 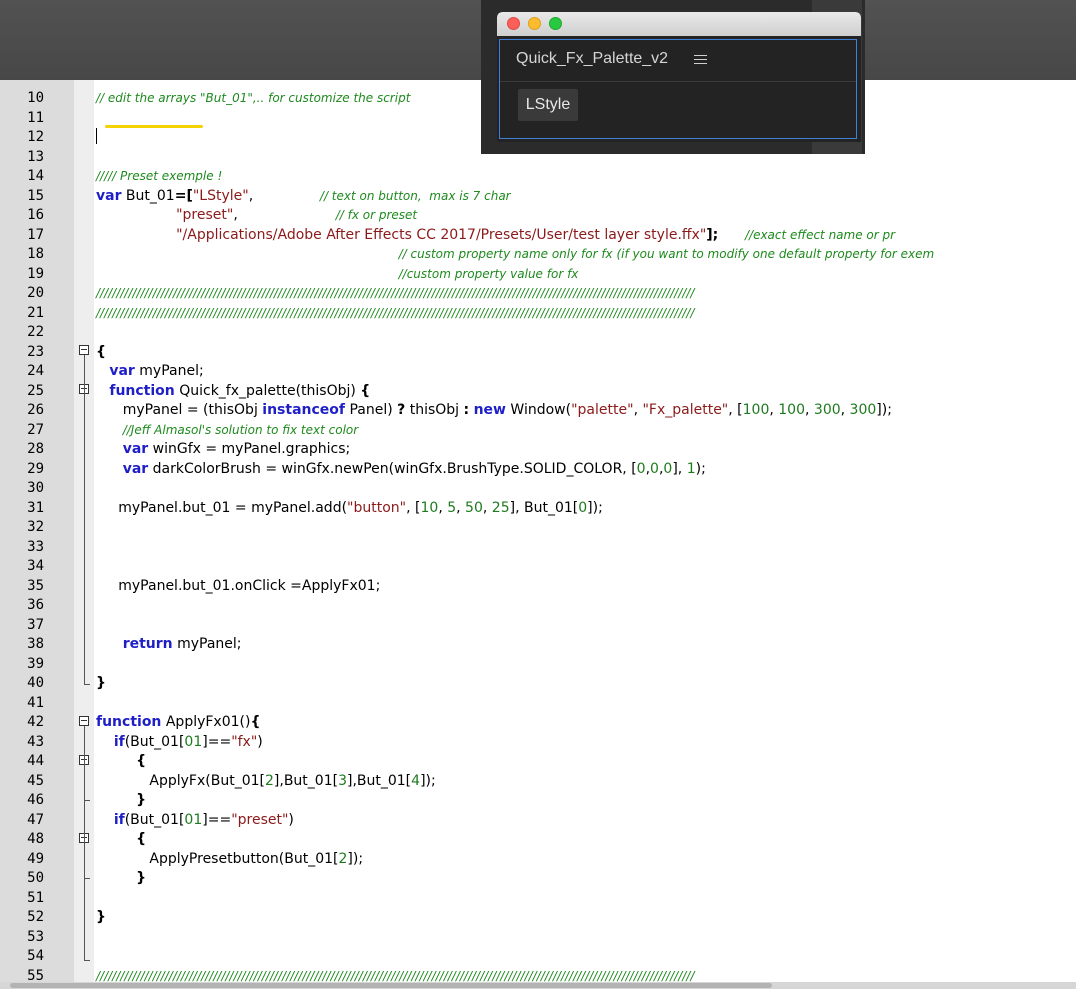 I want to click on line-number: 29, so click(x=35, y=468).